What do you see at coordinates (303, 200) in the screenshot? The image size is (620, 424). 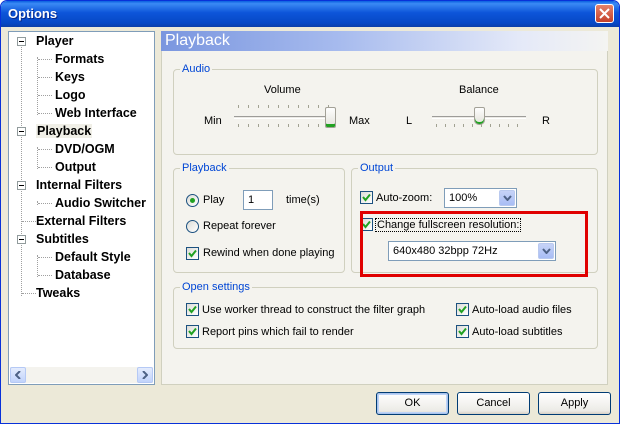 I see `times-label: time(s)` at bounding box center [303, 200].